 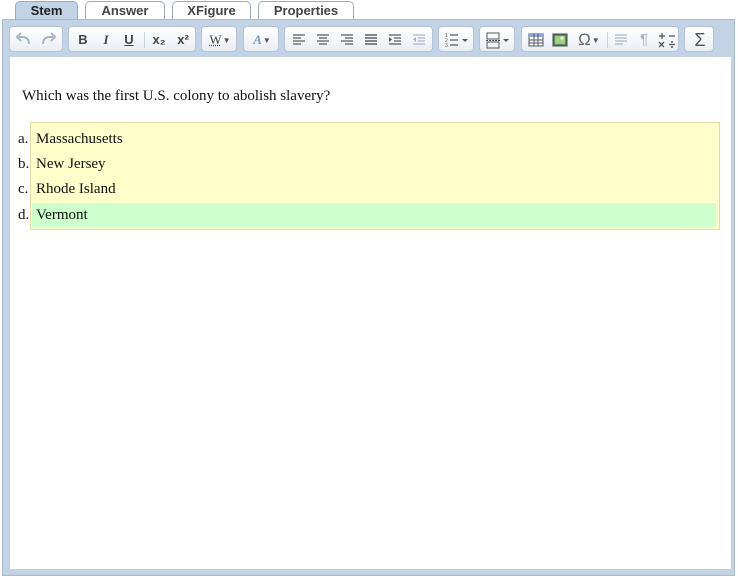 What do you see at coordinates (446, 46) in the screenshot?
I see `svg-text: 3` at bounding box center [446, 46].